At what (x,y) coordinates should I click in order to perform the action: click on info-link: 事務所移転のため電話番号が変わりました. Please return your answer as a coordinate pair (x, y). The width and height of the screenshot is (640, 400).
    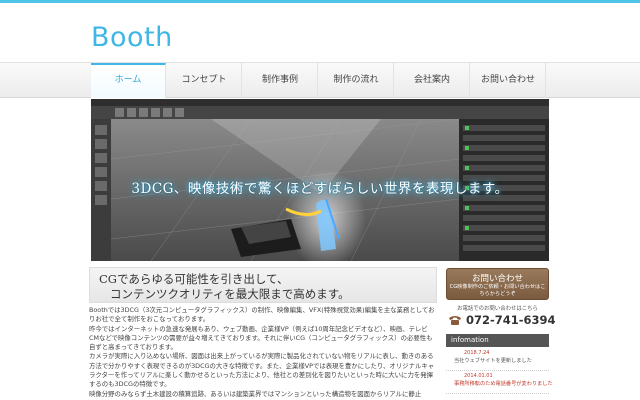
    Looking at the image, I should click on (503, 383).